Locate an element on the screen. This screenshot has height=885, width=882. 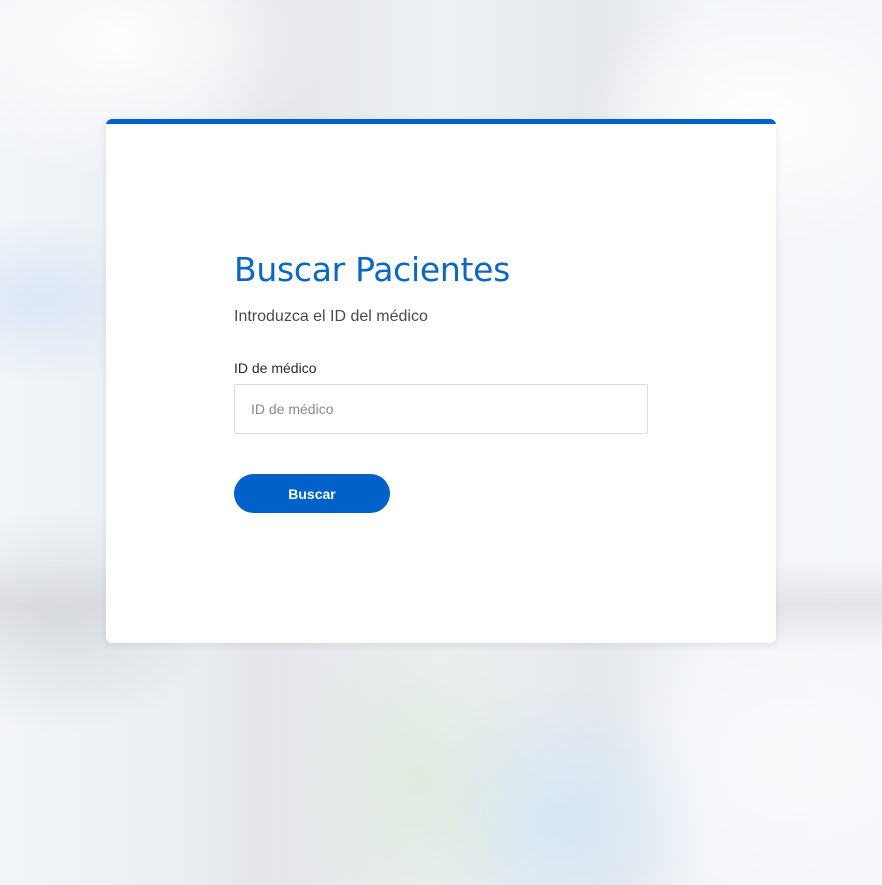
doctor-id-input is located at coordinates (441, 409).